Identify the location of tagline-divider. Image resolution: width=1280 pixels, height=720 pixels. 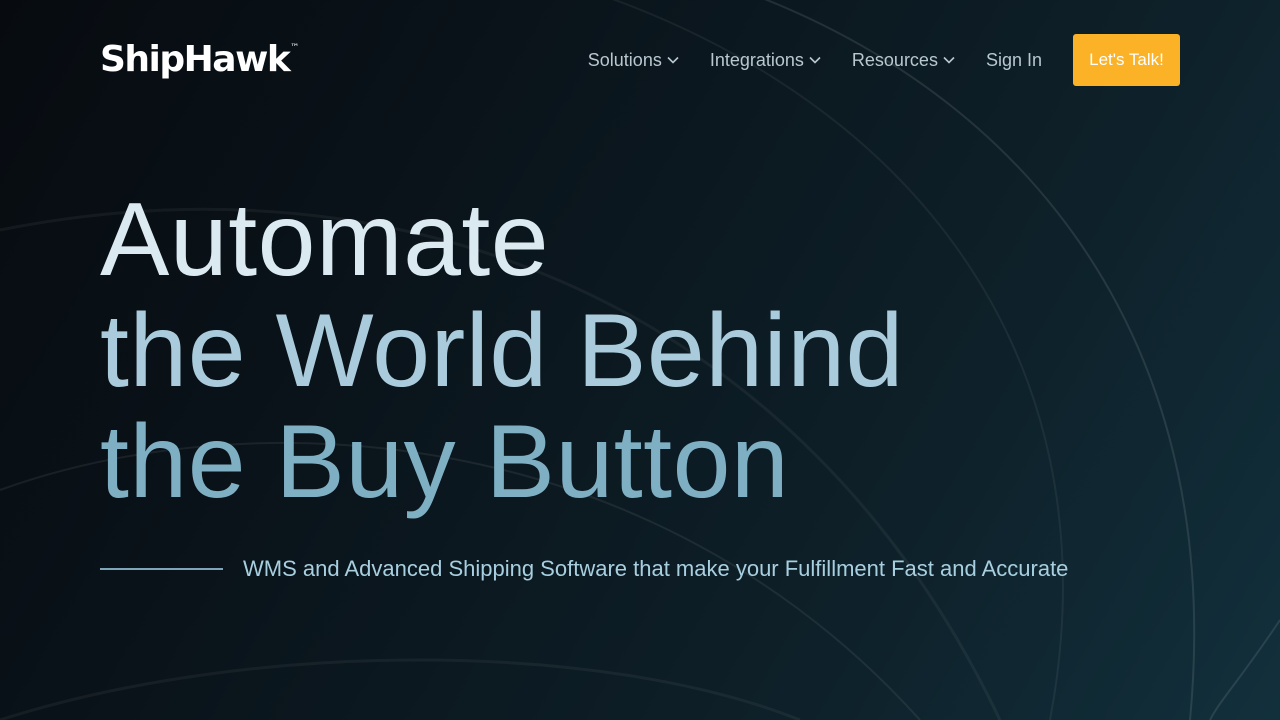
(161, 569).